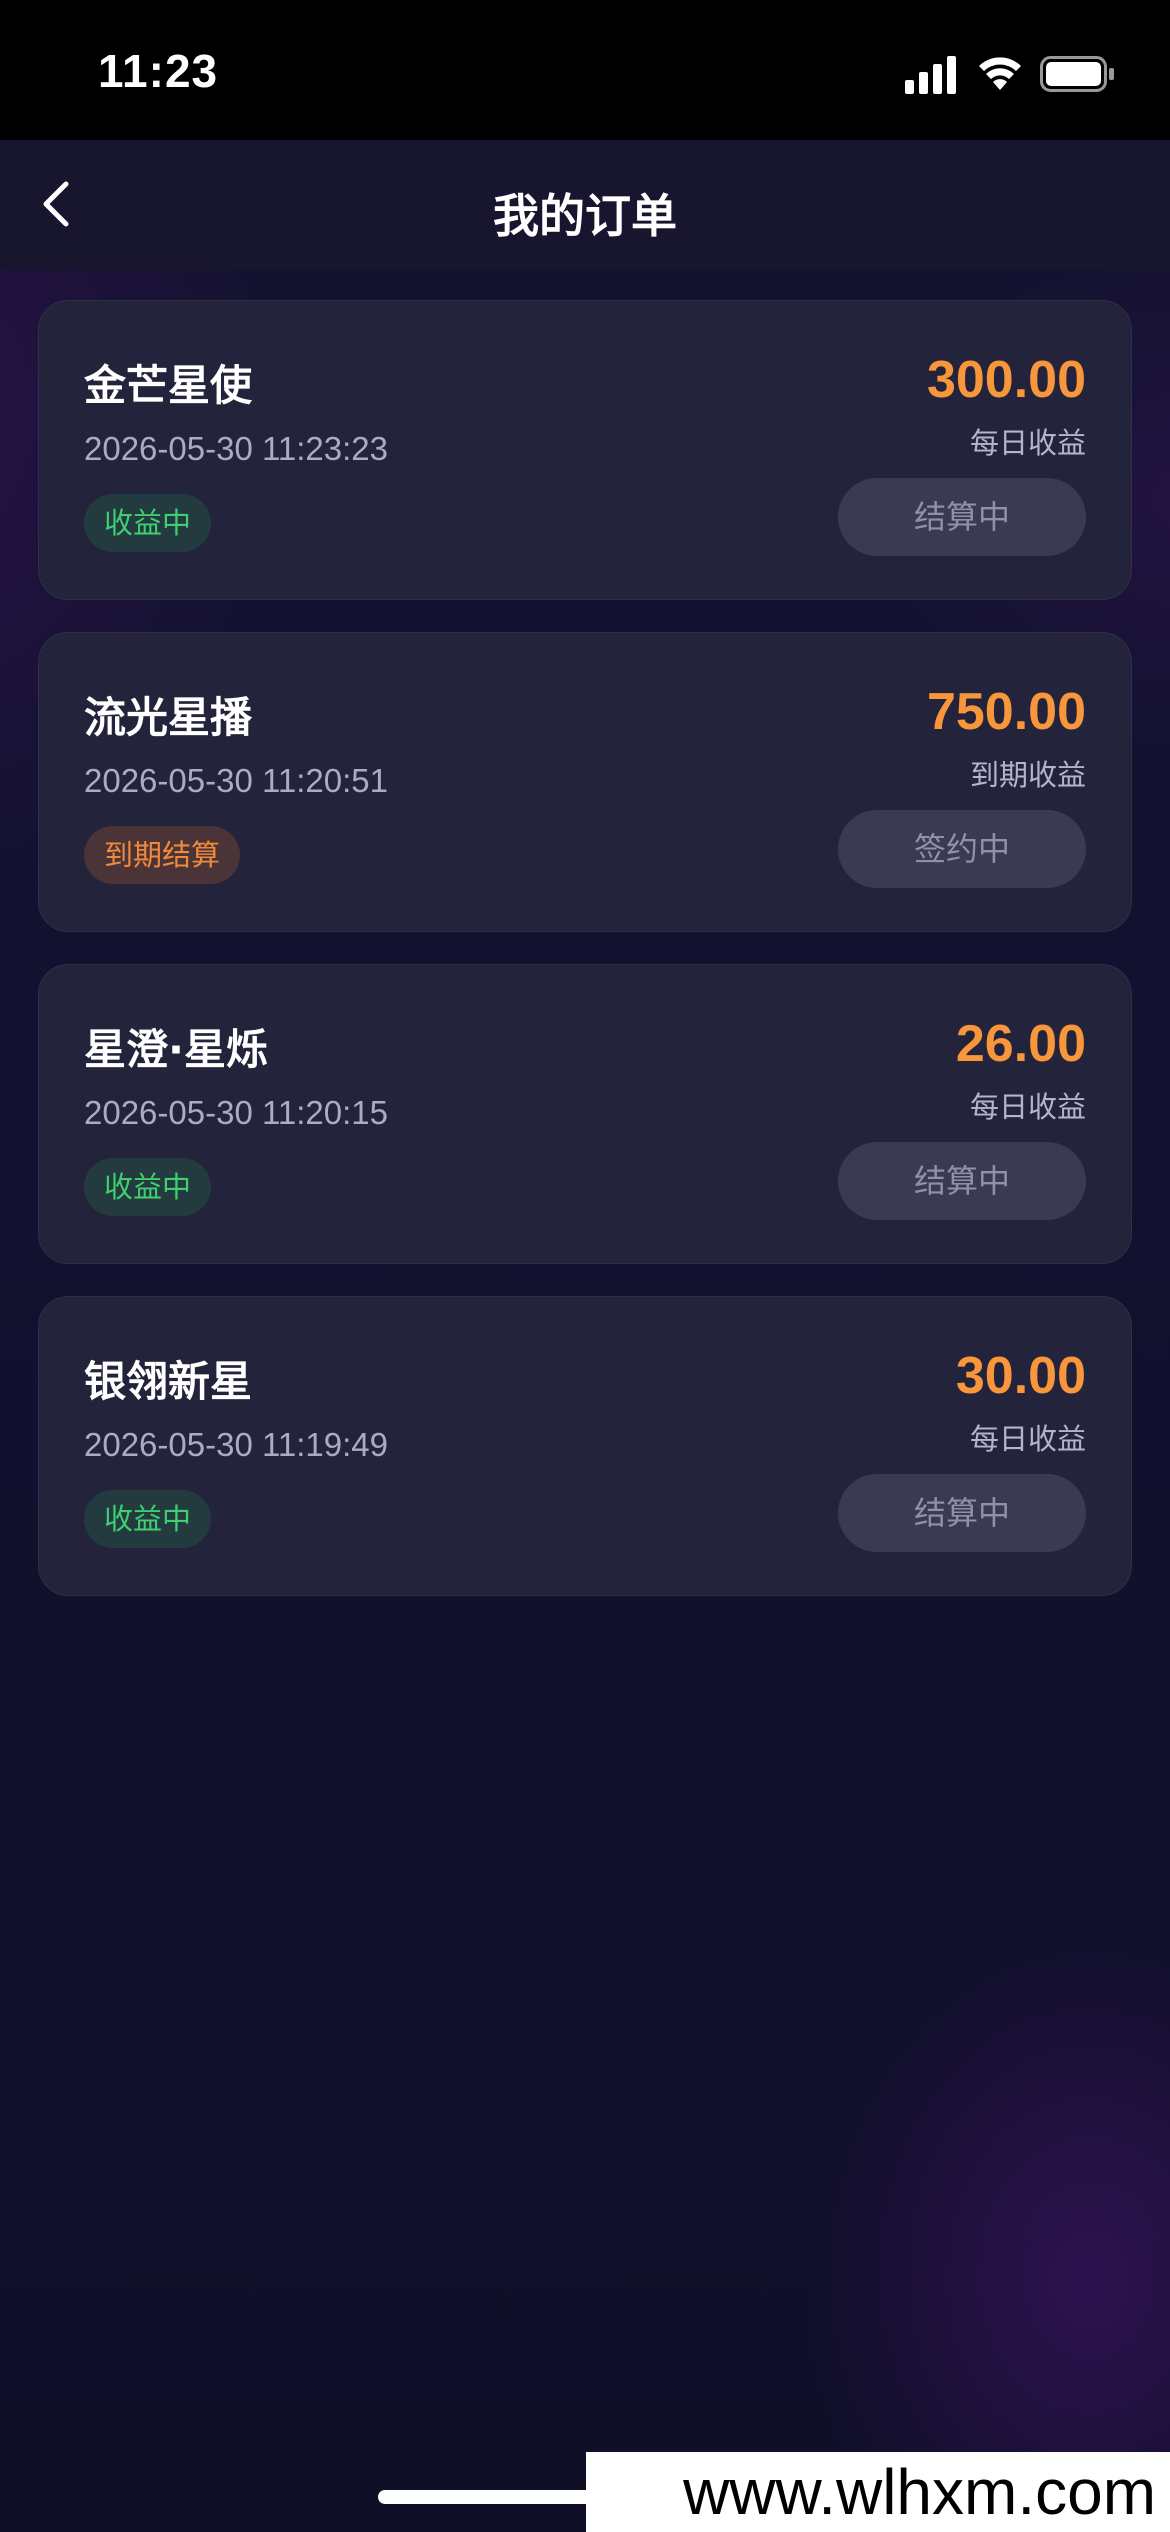 Image resolution: width=1170 pixels, height=2532 pixels. Describe the element at coordinates (236, 1112) in the screenshot. I see `order-time: 2026-05-30 11:20:15` at that location.